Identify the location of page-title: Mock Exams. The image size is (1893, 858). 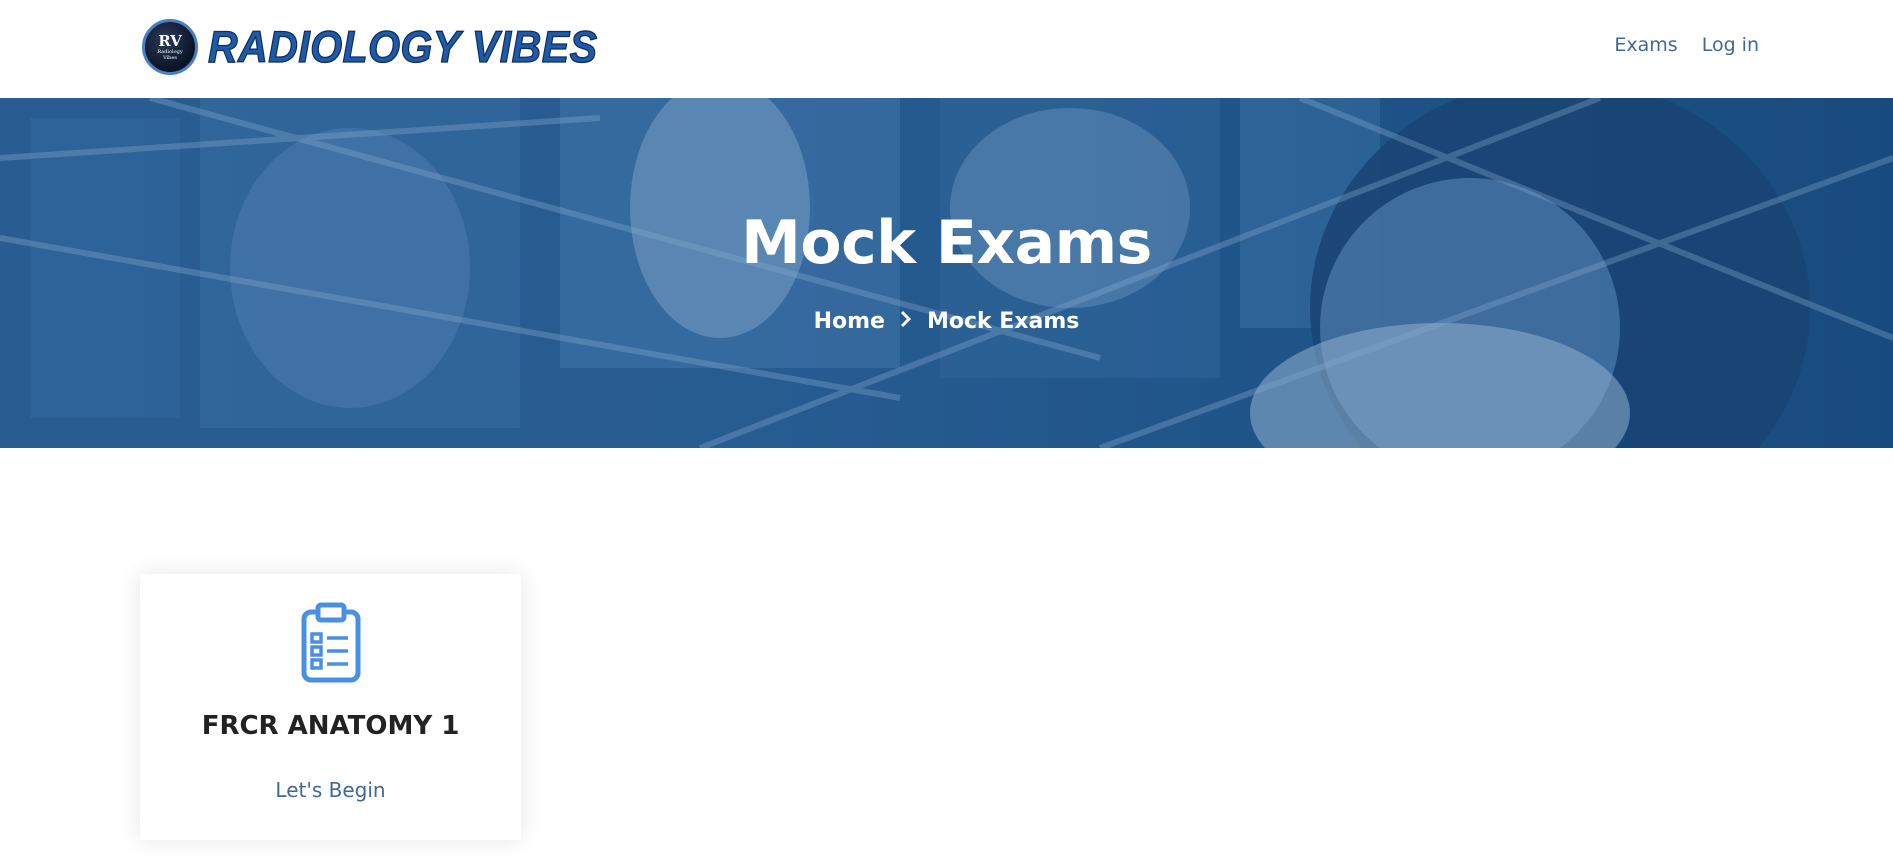
(946, 243).